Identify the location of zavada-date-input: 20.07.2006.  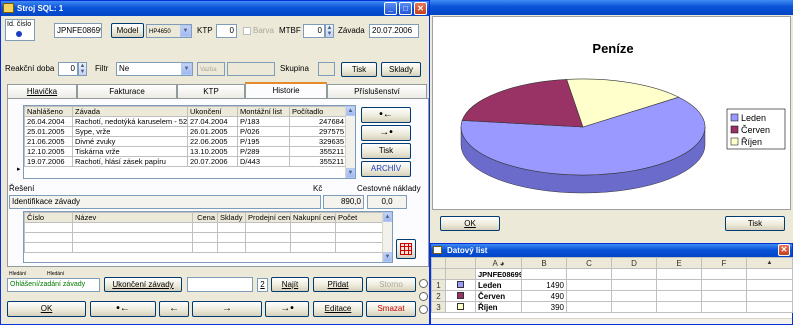
(394, 31).